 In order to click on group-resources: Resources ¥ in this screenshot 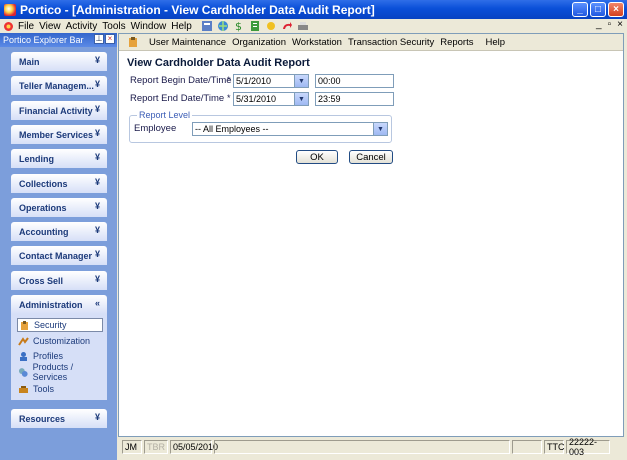, I will do `click(59, 418)`.